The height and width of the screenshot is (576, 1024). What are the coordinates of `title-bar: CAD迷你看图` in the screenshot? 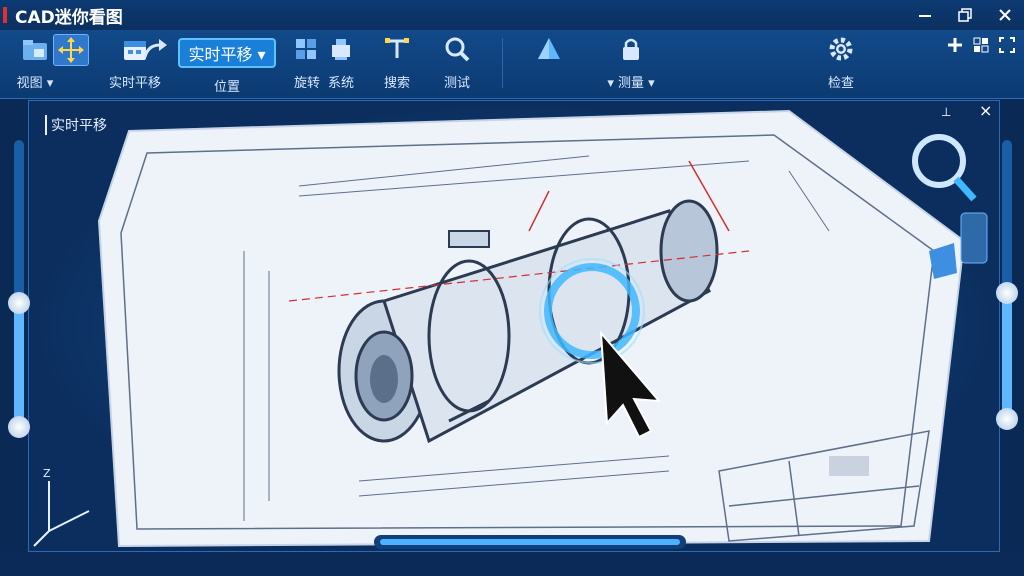 It's located at (512, 15).